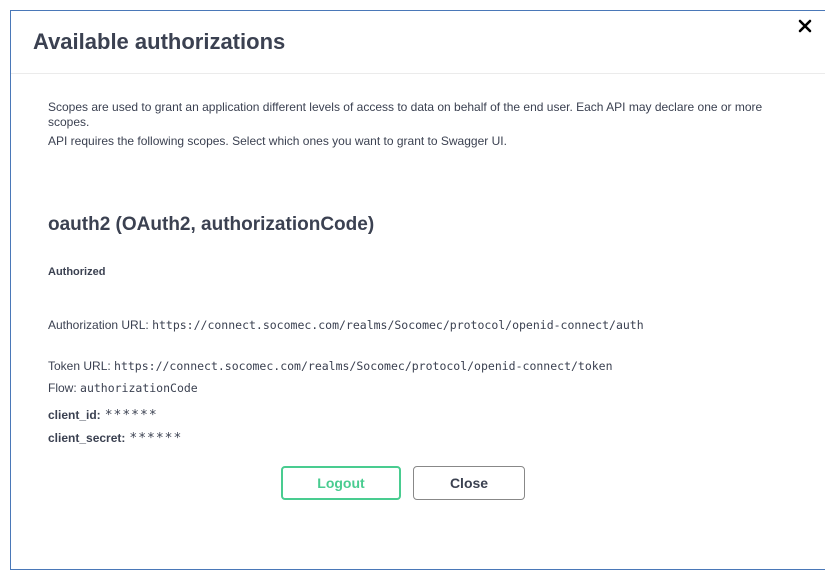  Describe the element at coordinates (469, 483) in the screenshot. I see `close-button: Close` at that location.